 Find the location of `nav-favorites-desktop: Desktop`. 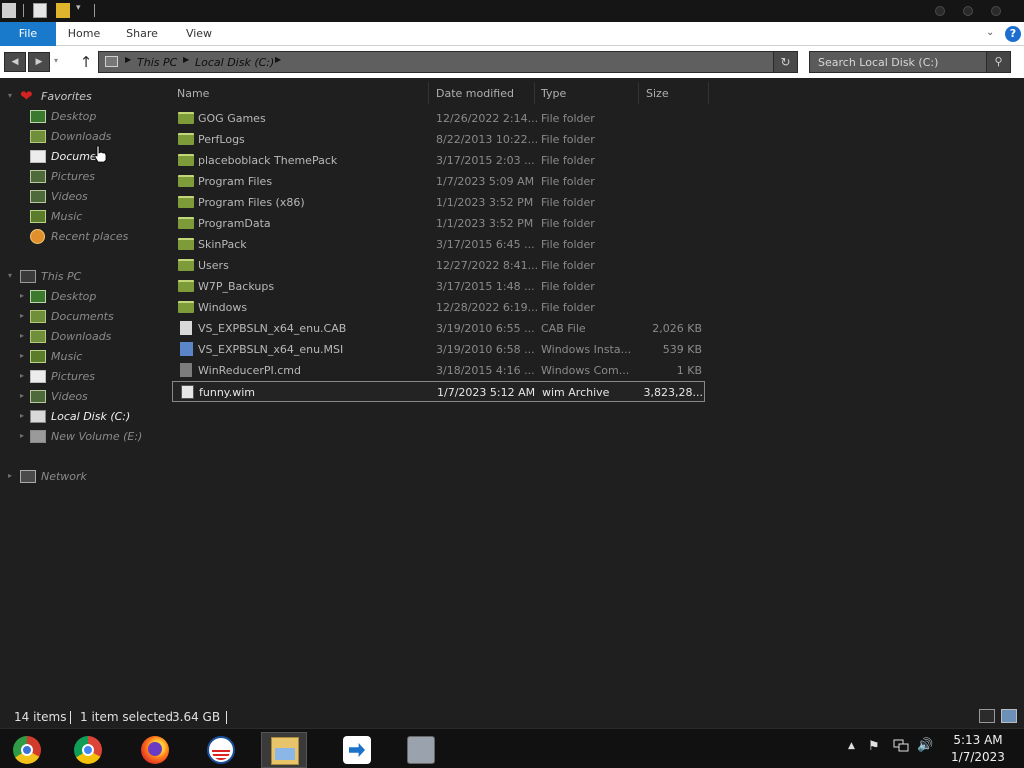

nav-favorites-desktop: Desktop is located at coordinates (83, 117).